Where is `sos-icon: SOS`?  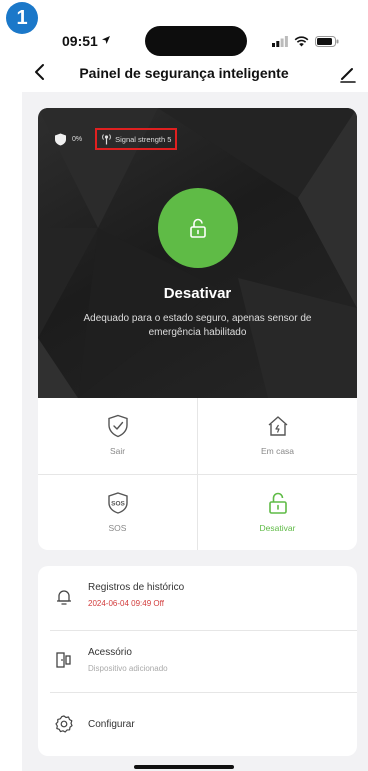 sos-icon: SOS is located at coordinates (117, 503).